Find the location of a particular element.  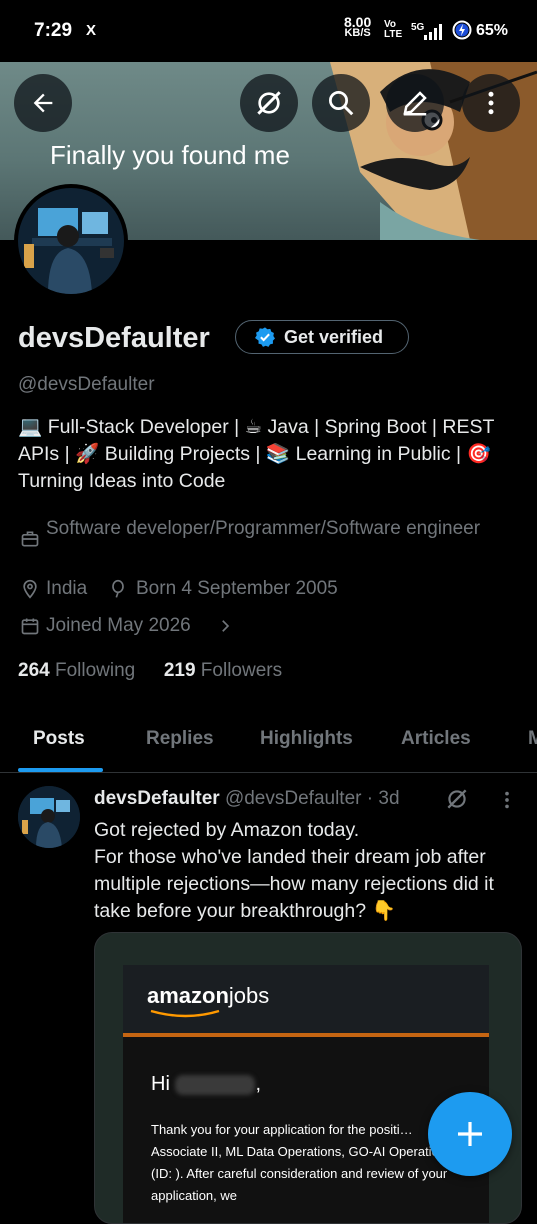

profile-avatar is located at coordinates (71, 241).